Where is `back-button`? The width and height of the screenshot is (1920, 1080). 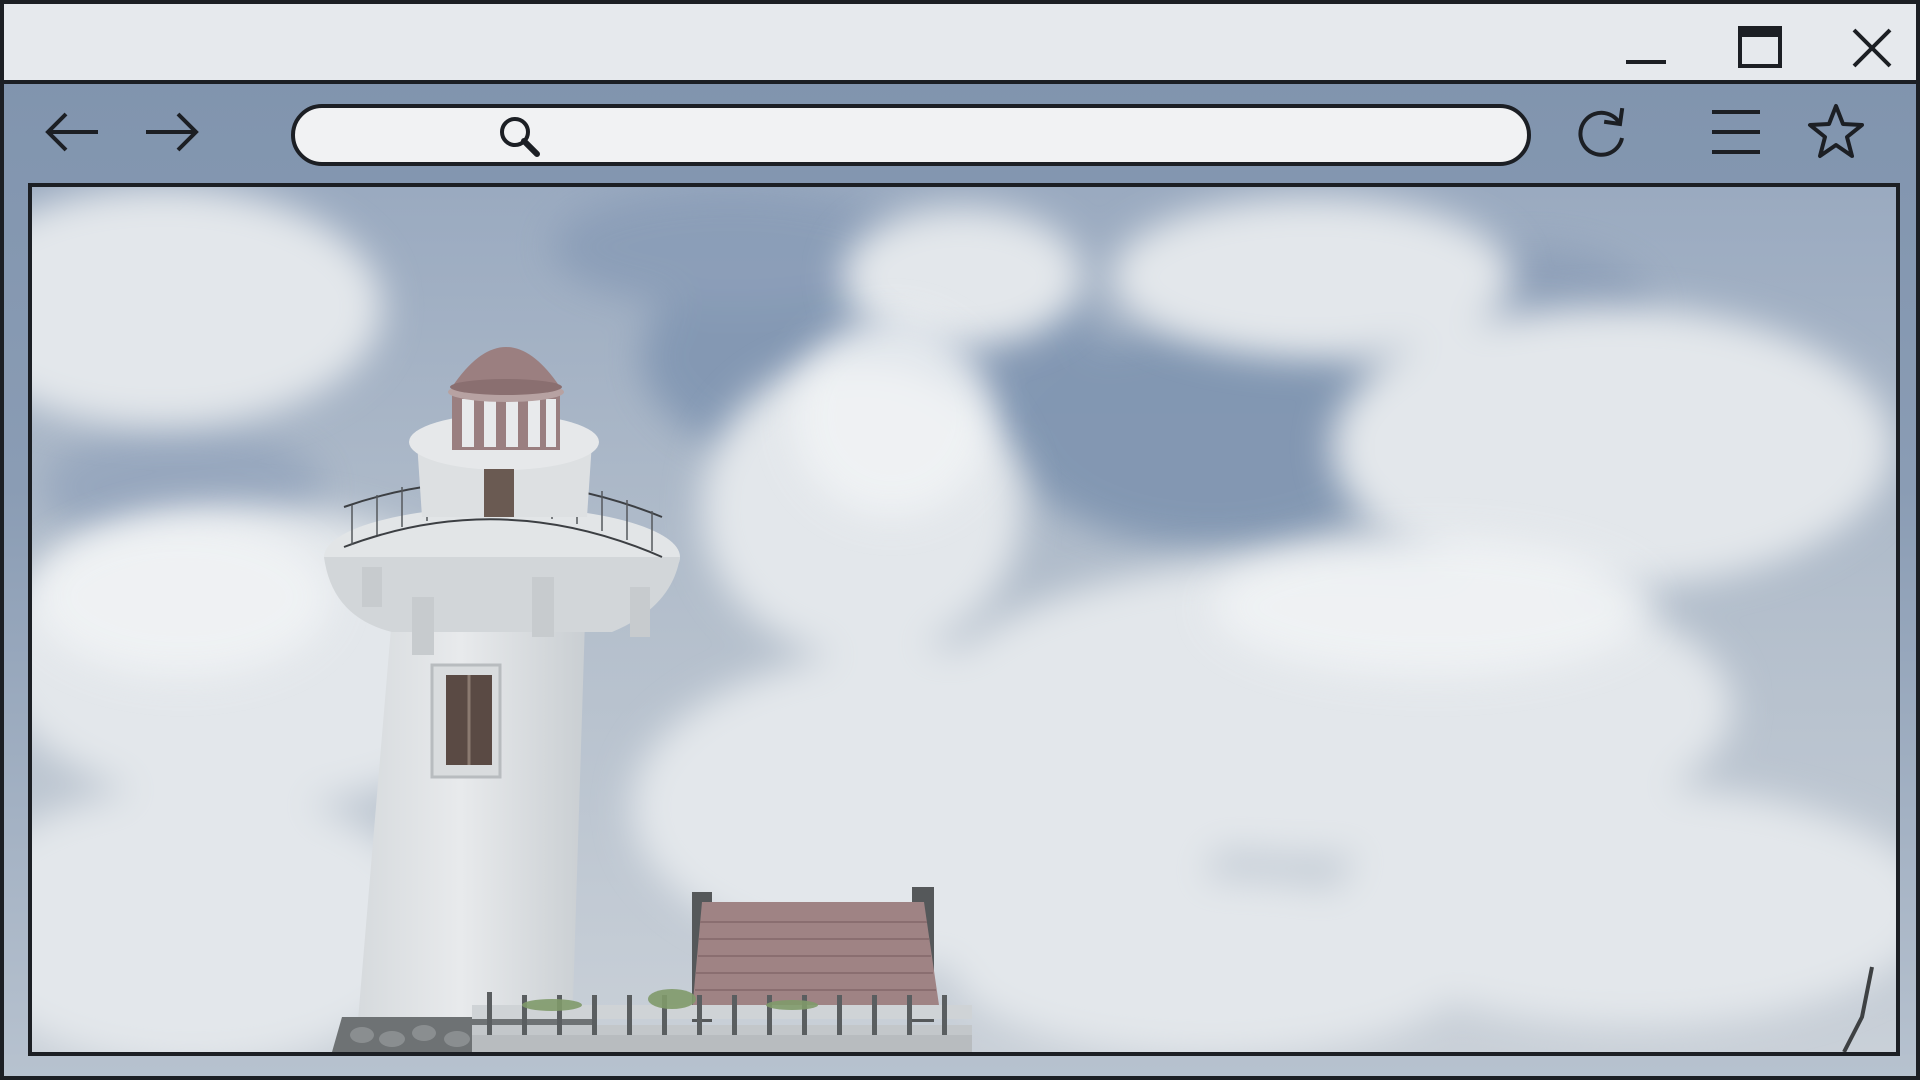
back-button is located at coordinates (72, 132).